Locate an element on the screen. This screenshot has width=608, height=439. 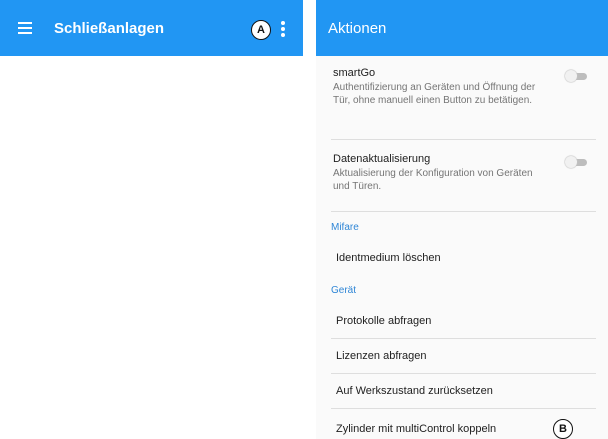
action-lizenzen-abfragen: Lizenzen abfragen is located at coordinates (381, 356).